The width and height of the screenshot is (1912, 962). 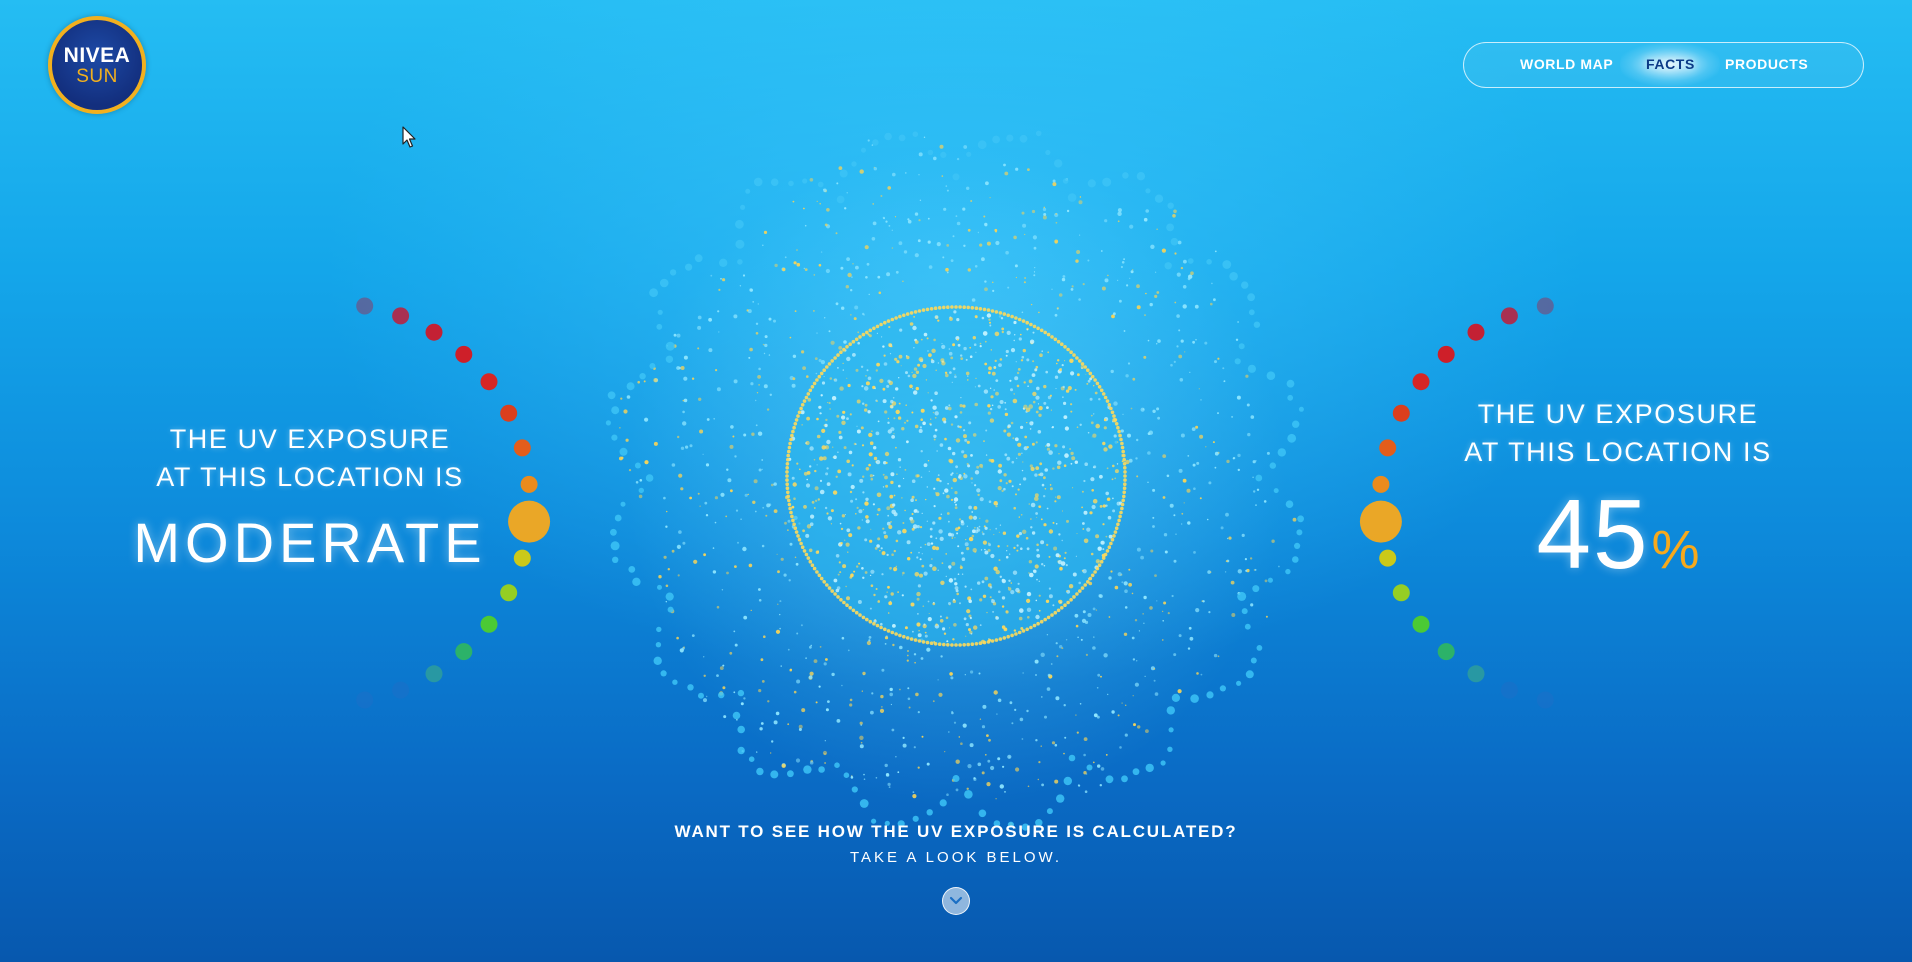 What do you see at coordinates (97, 65) in the screenshot?
I see `nivea-sun-logo: NIVEA SUN` at bounding box center [97, 65].